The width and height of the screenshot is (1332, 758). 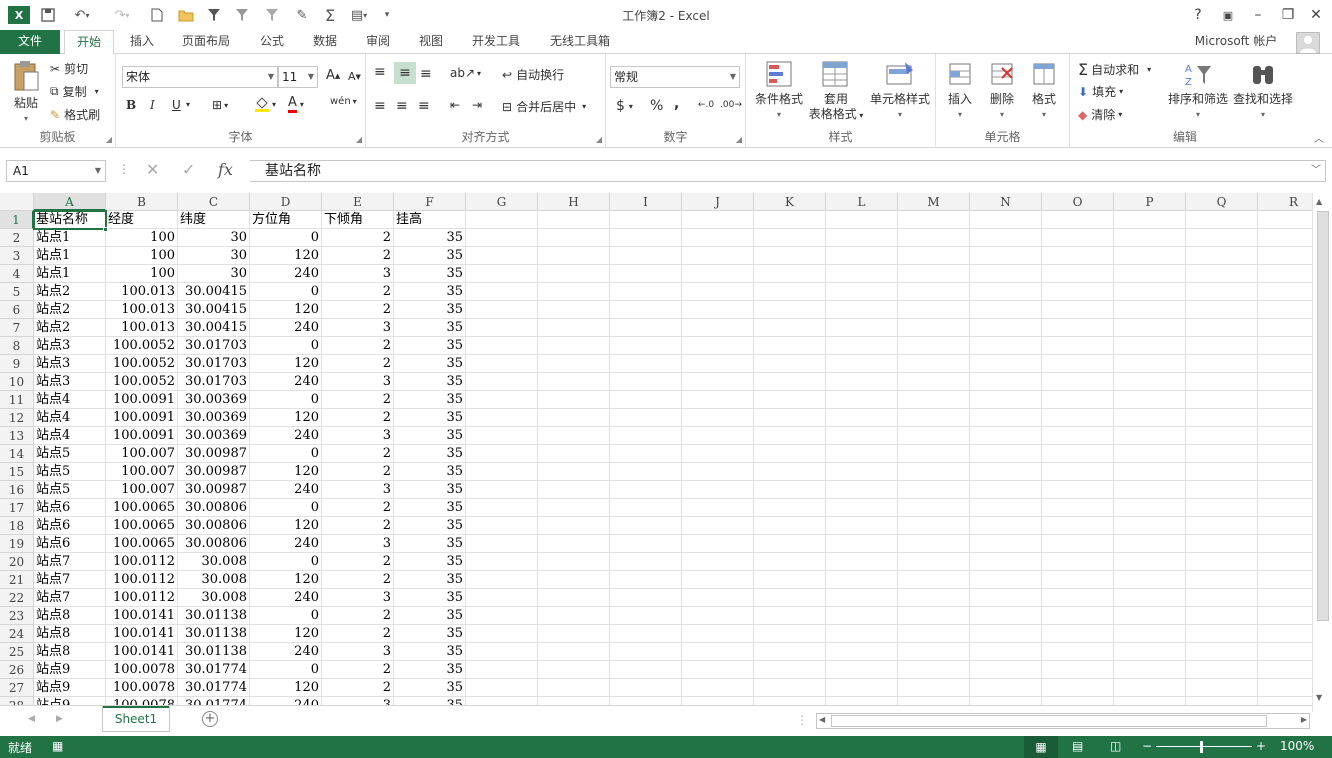 What do you see at coordinates (17, 310) in the screenshot?
I see `row-header: 6` at bounding box center [17, 310].